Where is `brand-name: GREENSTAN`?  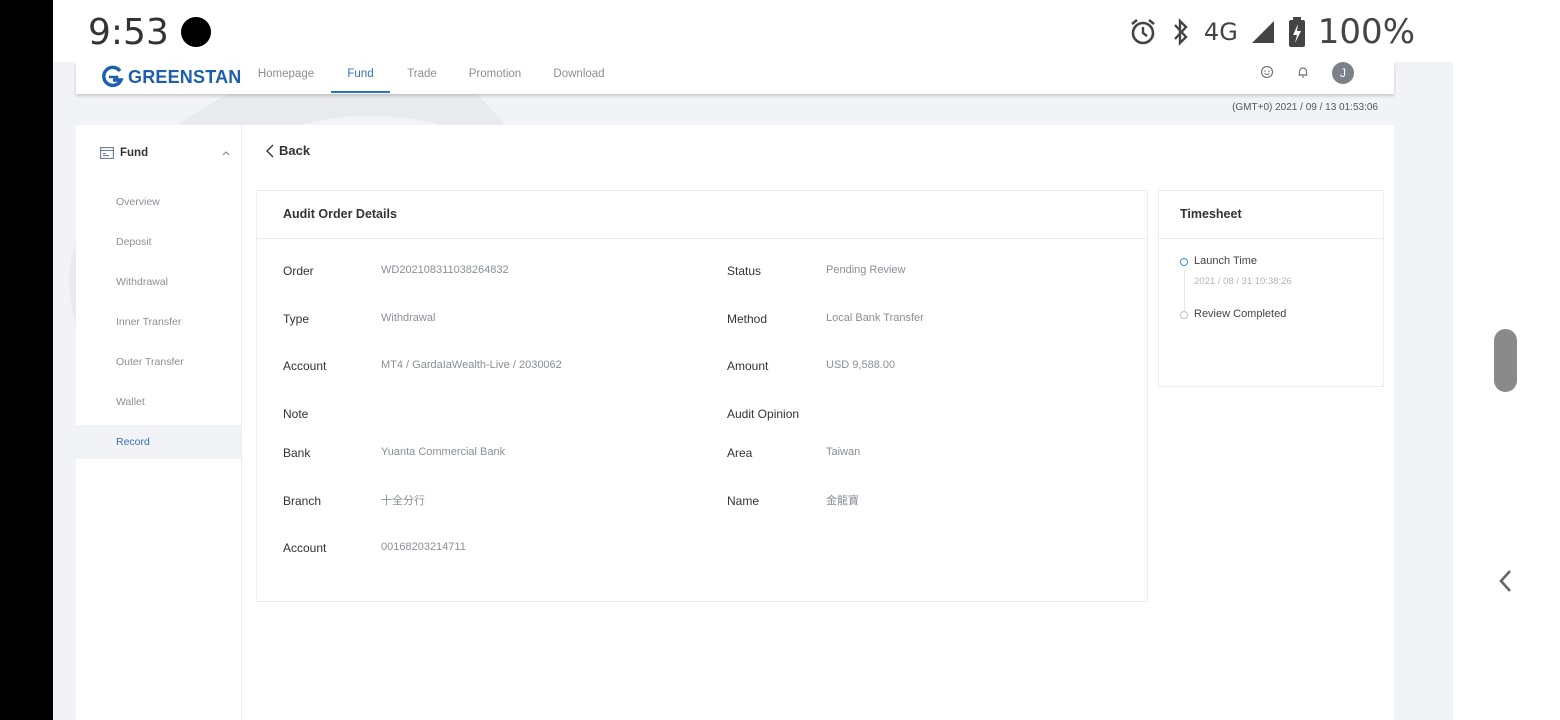
brand-name: GREENSTAN is located at coordinates (185, 76).